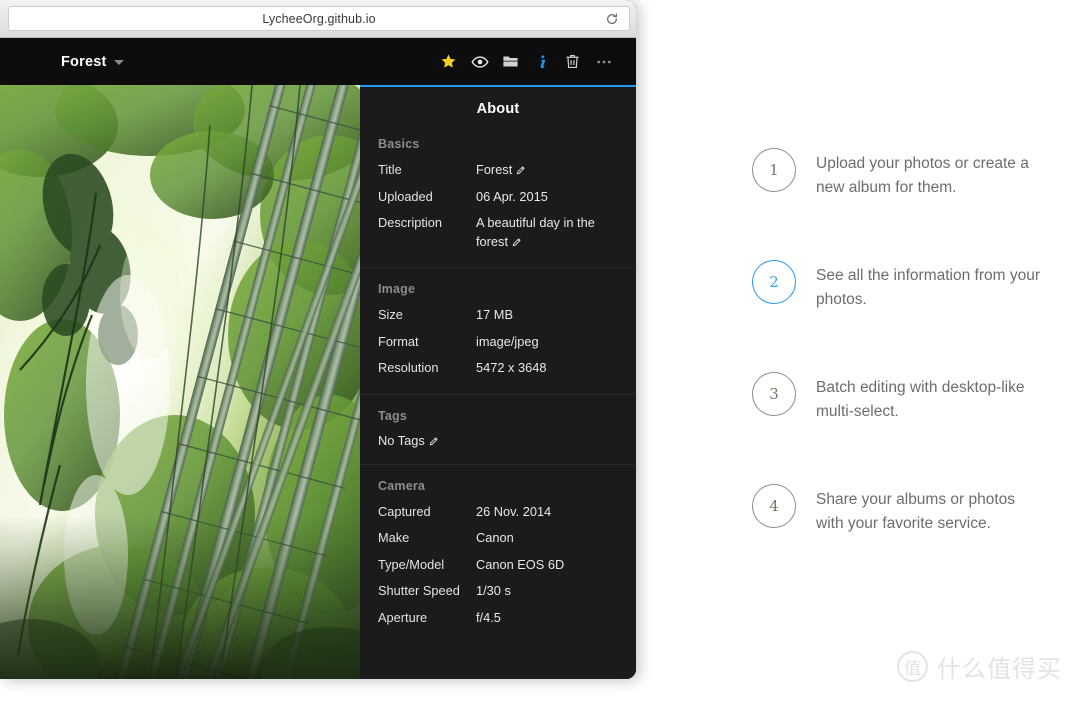 Image resolution: width=1080 pixels, height=702 pixels. I want to click on more-icon, so click(603, 62).